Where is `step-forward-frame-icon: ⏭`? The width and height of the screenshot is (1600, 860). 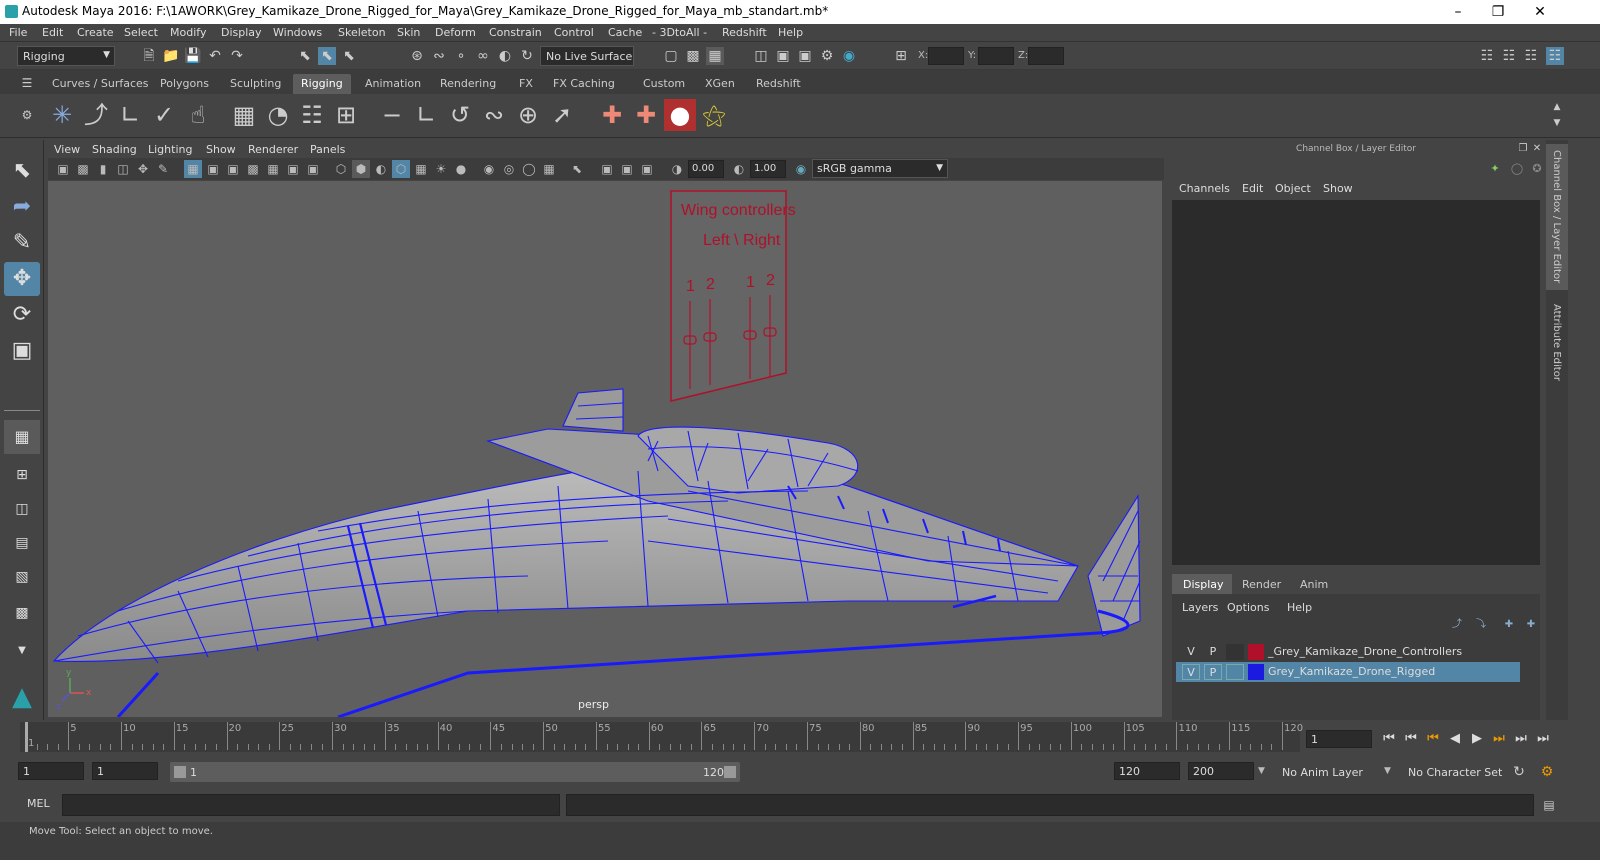
step-forward-frame-icon: ⏭ is located at coordinates (1521, 739).